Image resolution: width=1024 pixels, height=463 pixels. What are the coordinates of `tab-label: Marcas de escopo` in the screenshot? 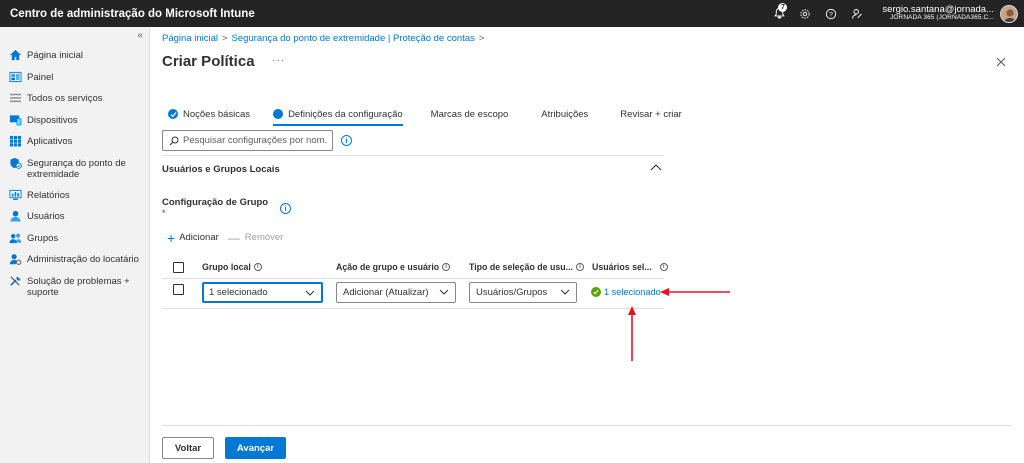 It's located at (469, 114).